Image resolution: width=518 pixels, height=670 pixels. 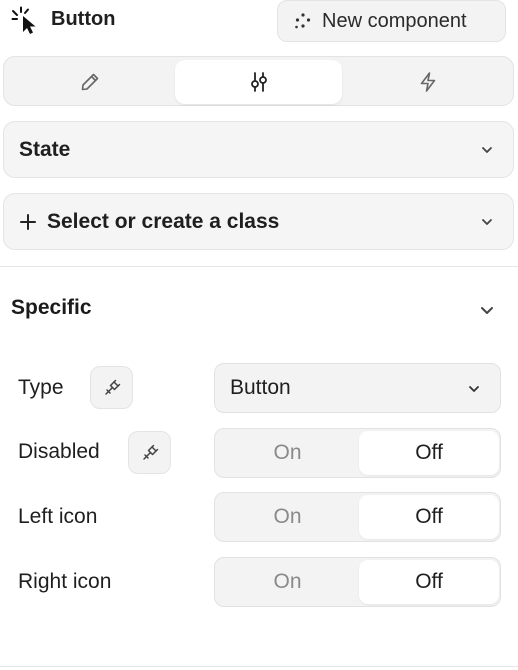 I want to click on right-icon-label: Right icon, so click(x=65, y=581).